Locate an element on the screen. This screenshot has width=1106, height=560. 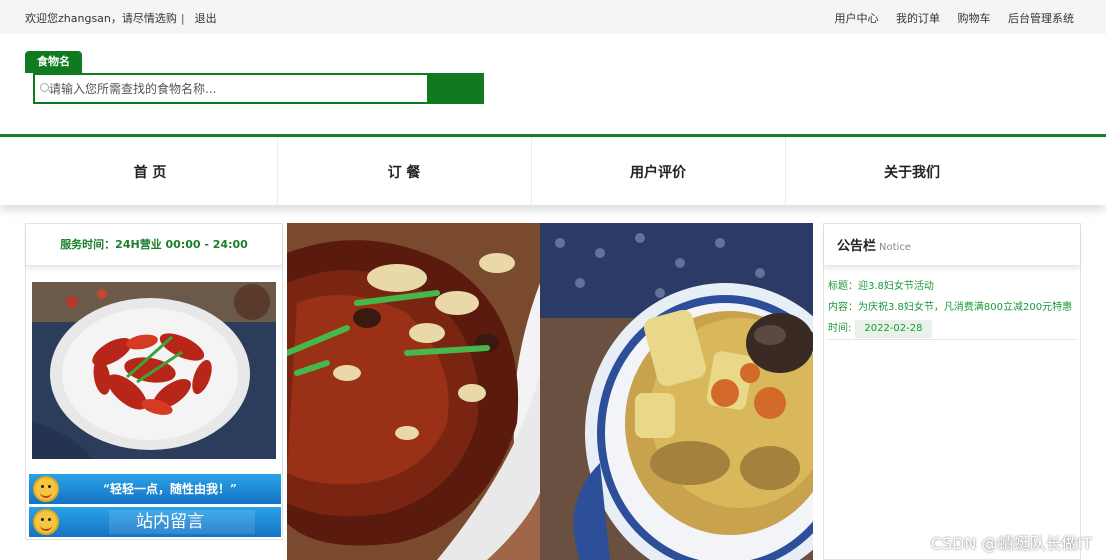
nav-about: 关于我们 is located at coordinates (912, 171).